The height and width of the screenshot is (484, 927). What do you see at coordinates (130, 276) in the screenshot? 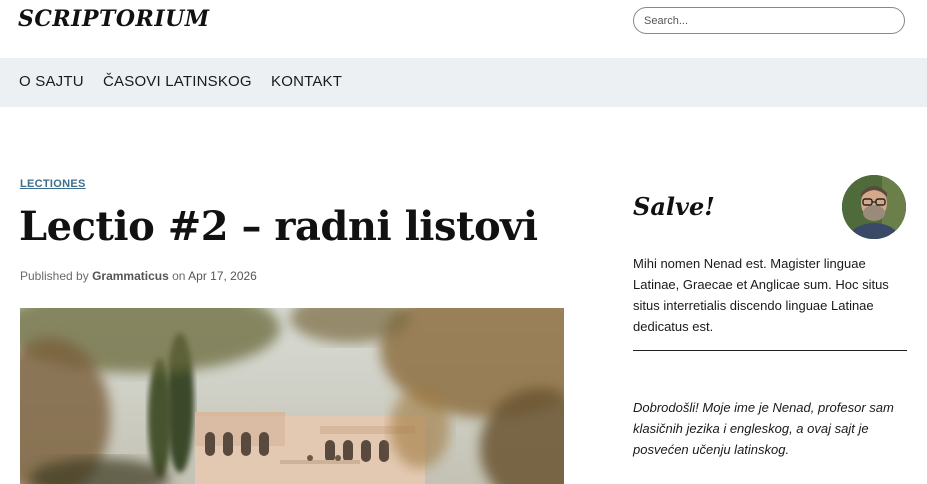
I see `post-author-link: Grammaticus` at bounding box center [130, 276].